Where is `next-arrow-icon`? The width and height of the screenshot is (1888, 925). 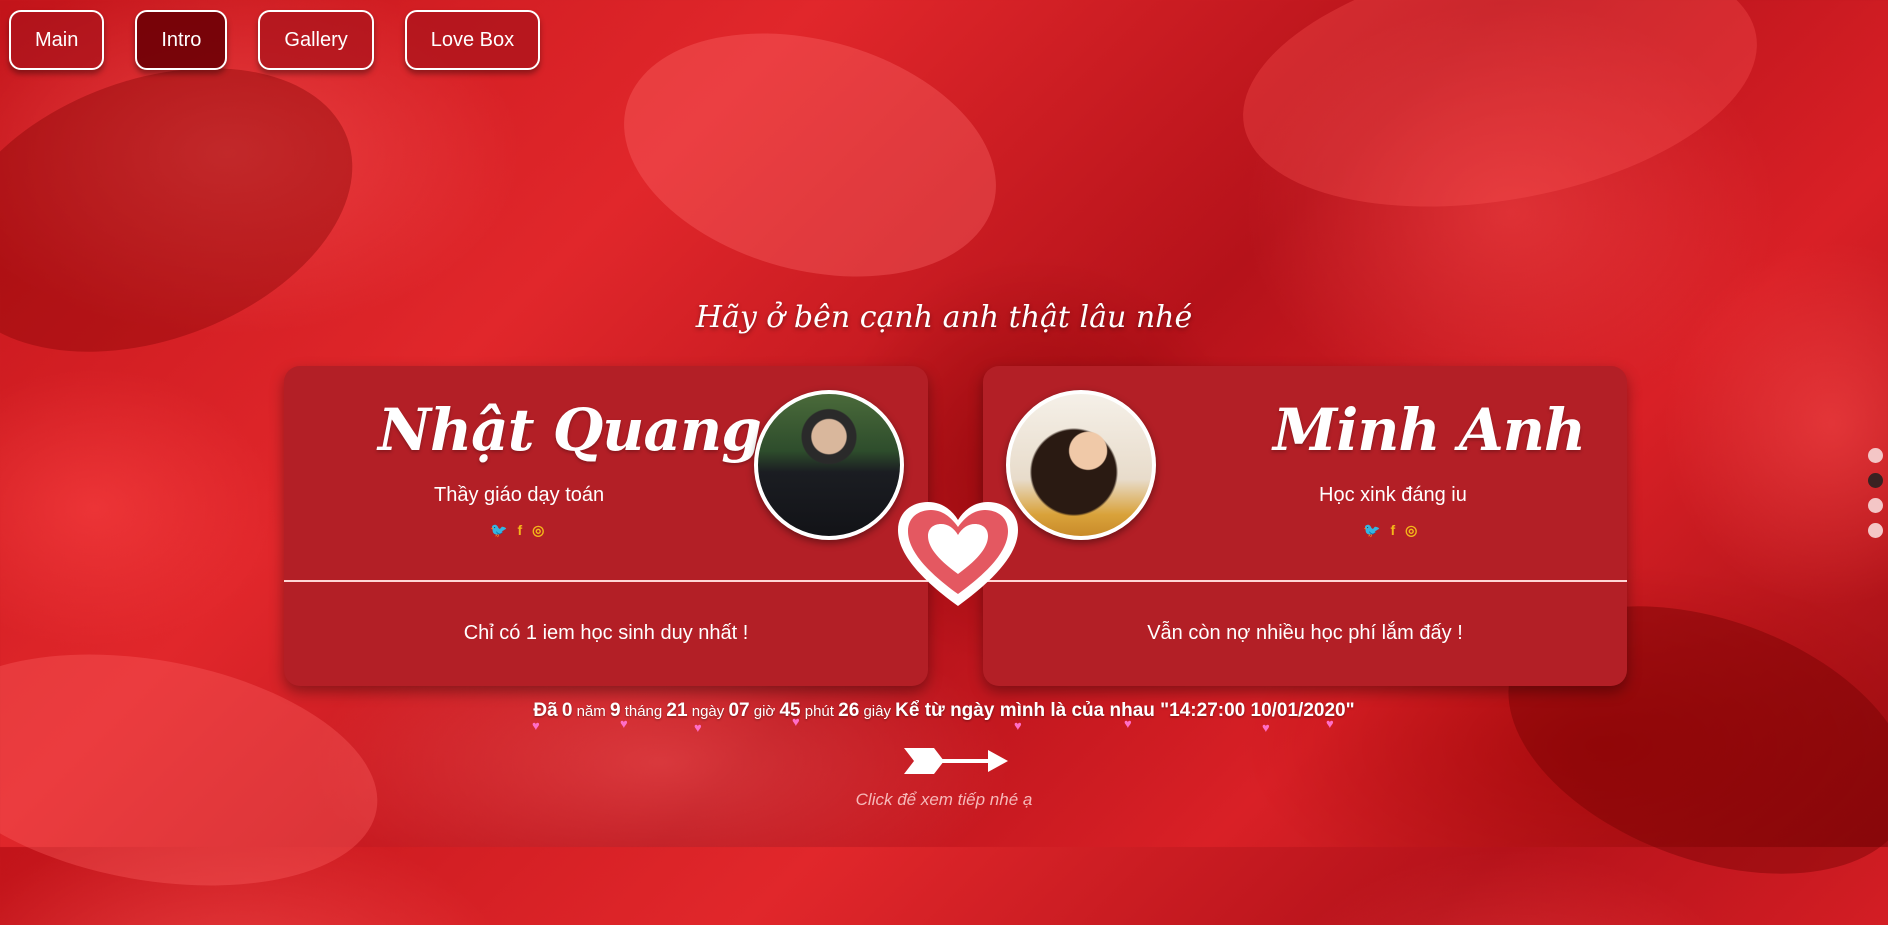
next-arrow-icon is located at coordinates (956, 761).